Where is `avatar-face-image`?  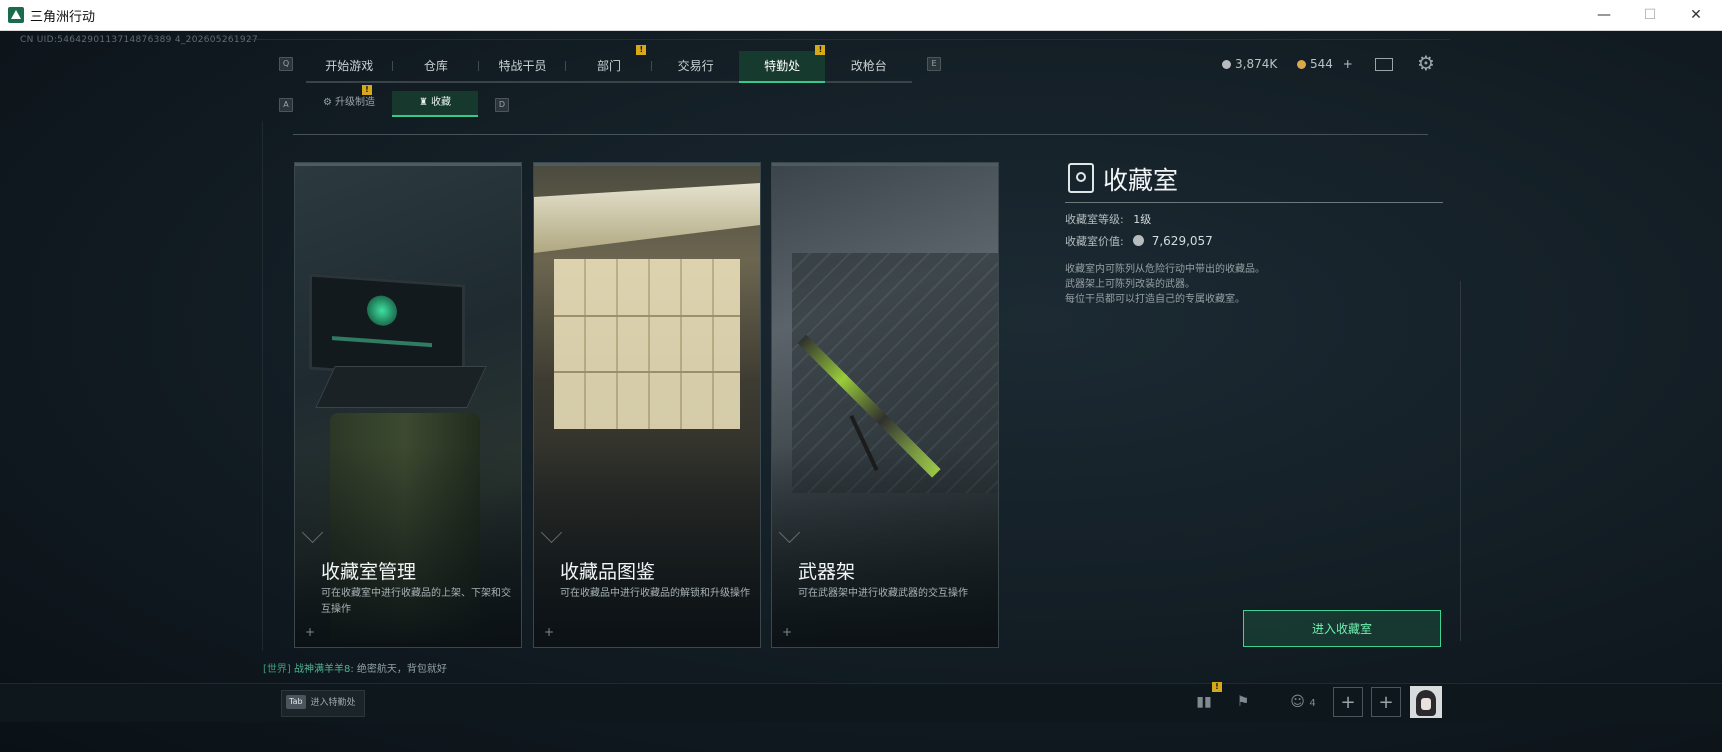 avatar-face-image is located at coordinates (1426, 704).